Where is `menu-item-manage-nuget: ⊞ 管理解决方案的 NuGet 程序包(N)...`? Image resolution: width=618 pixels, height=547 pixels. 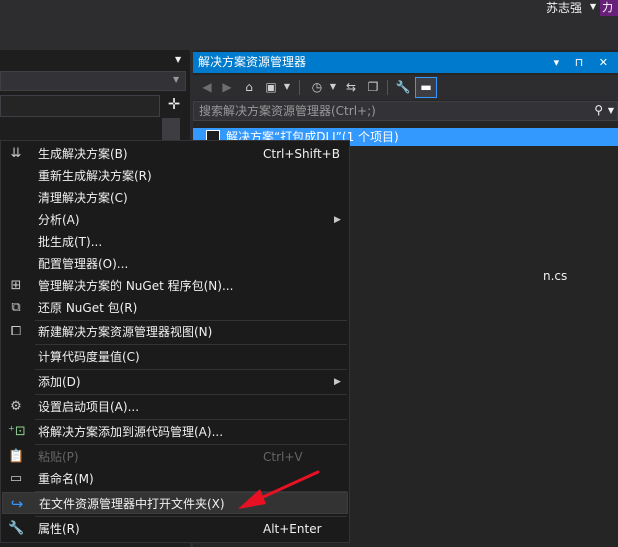
menu-item-manage-nuget: ⊞ 管理解决方案的 NuGet 程序包(N)... is located at coordinates (175, 286).